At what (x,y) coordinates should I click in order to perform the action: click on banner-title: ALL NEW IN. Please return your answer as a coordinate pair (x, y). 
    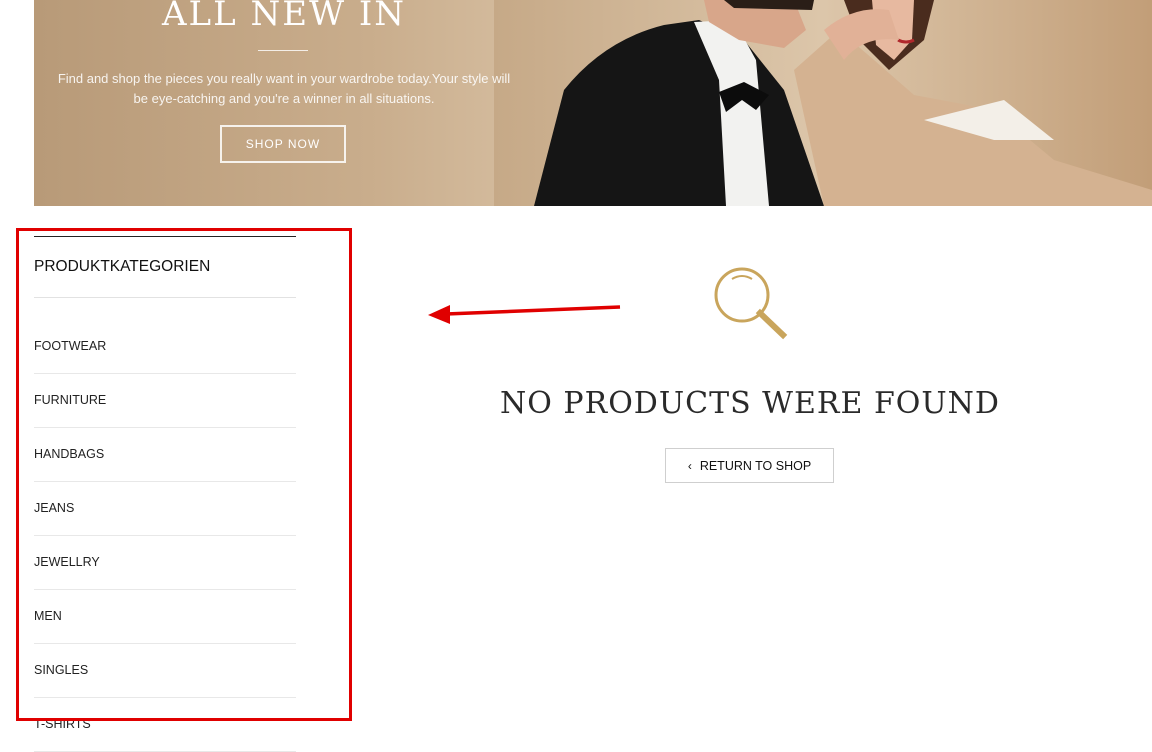
    Looking at the image, I should click on (284, 17).